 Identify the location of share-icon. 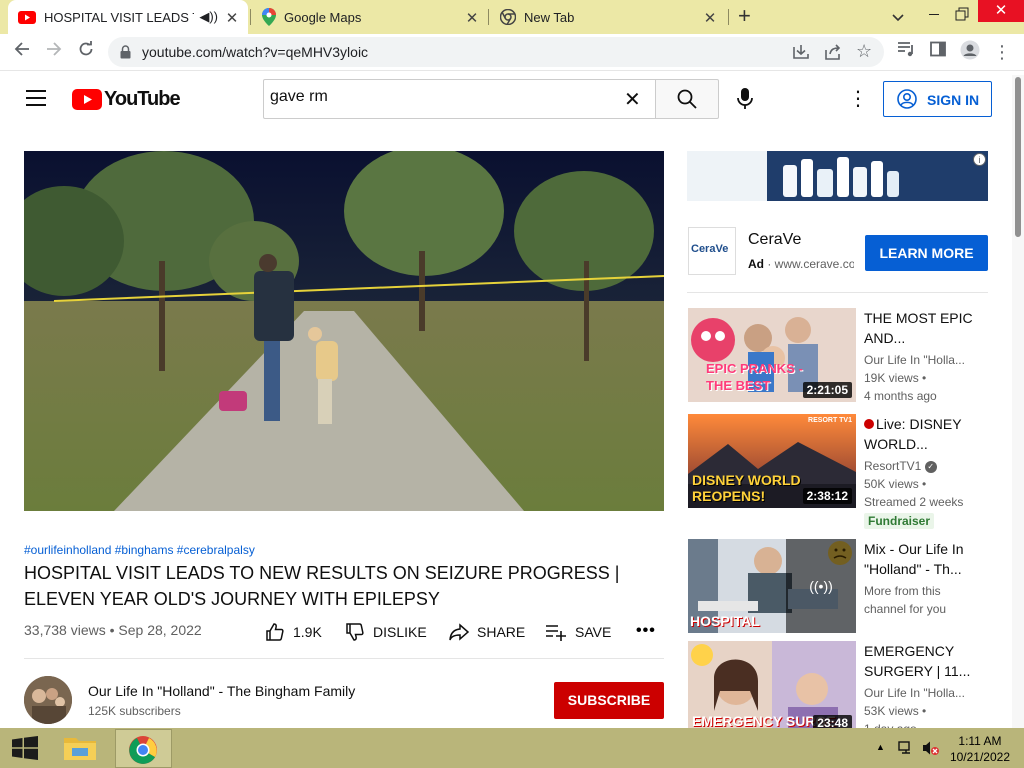
(833, 54).